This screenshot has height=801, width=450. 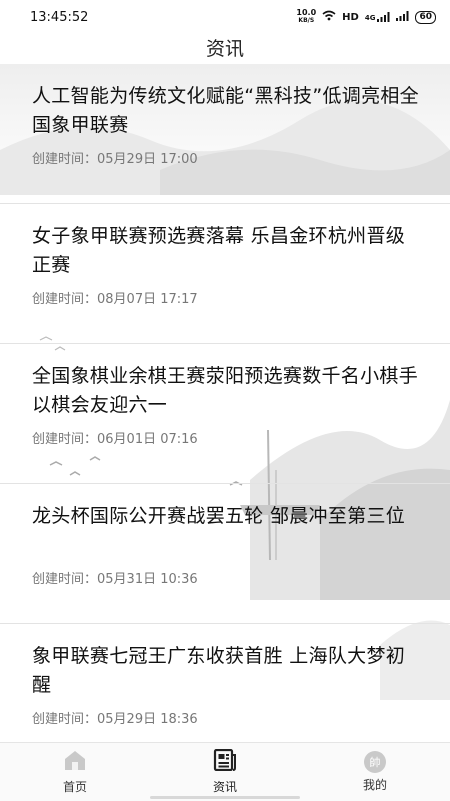 What do you see at coordinates (115, 439) in the screenshot?
I see `news-created-time: 创建时间：06月01日 07:16` at bounding box center [115, 439].